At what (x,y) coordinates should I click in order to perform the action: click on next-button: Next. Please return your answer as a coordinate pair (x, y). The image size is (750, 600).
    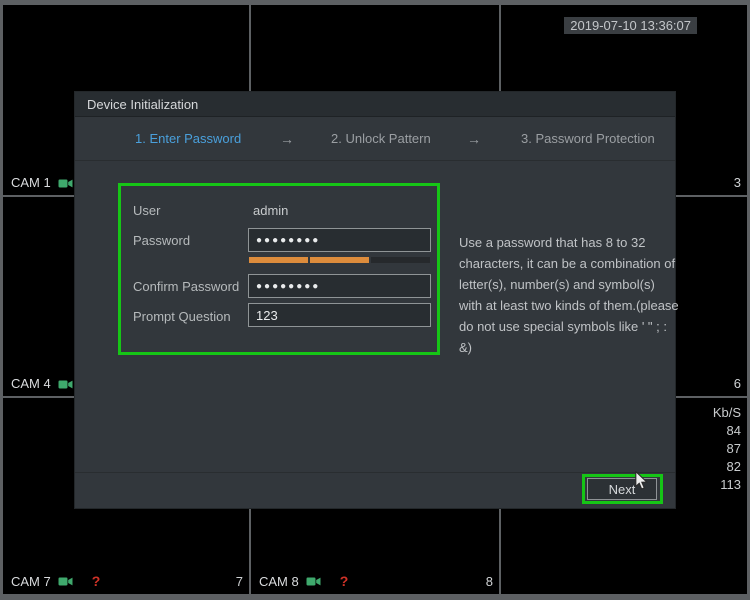
    Looking at the image, I should click on (622, 489).